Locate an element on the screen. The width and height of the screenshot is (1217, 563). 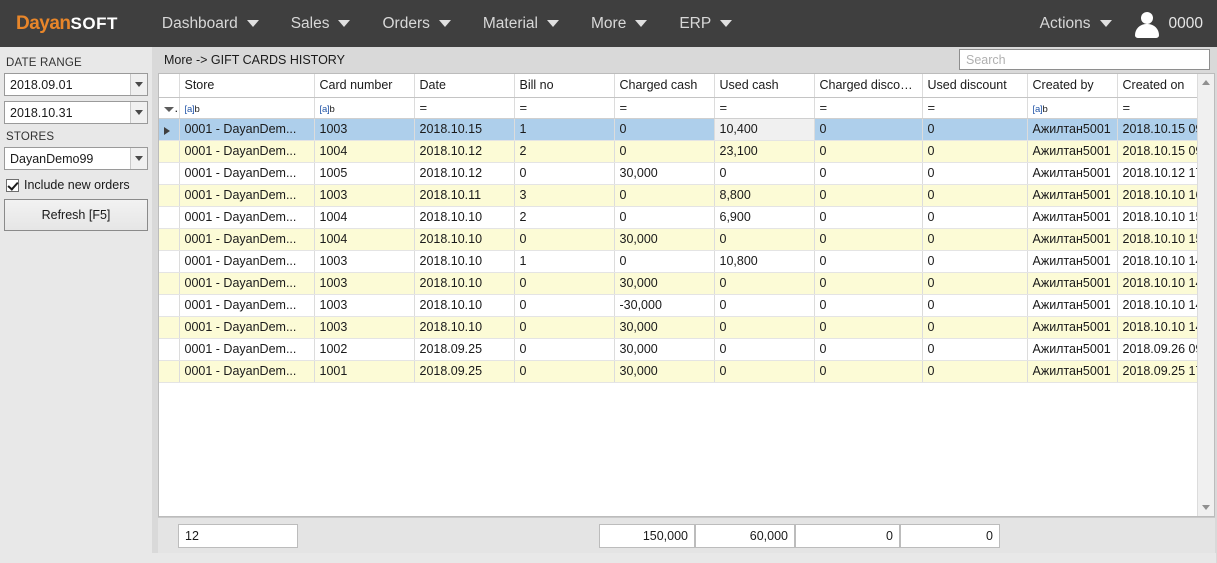
grid-vertical-scrollbar is located at coordinates (1205, 295).